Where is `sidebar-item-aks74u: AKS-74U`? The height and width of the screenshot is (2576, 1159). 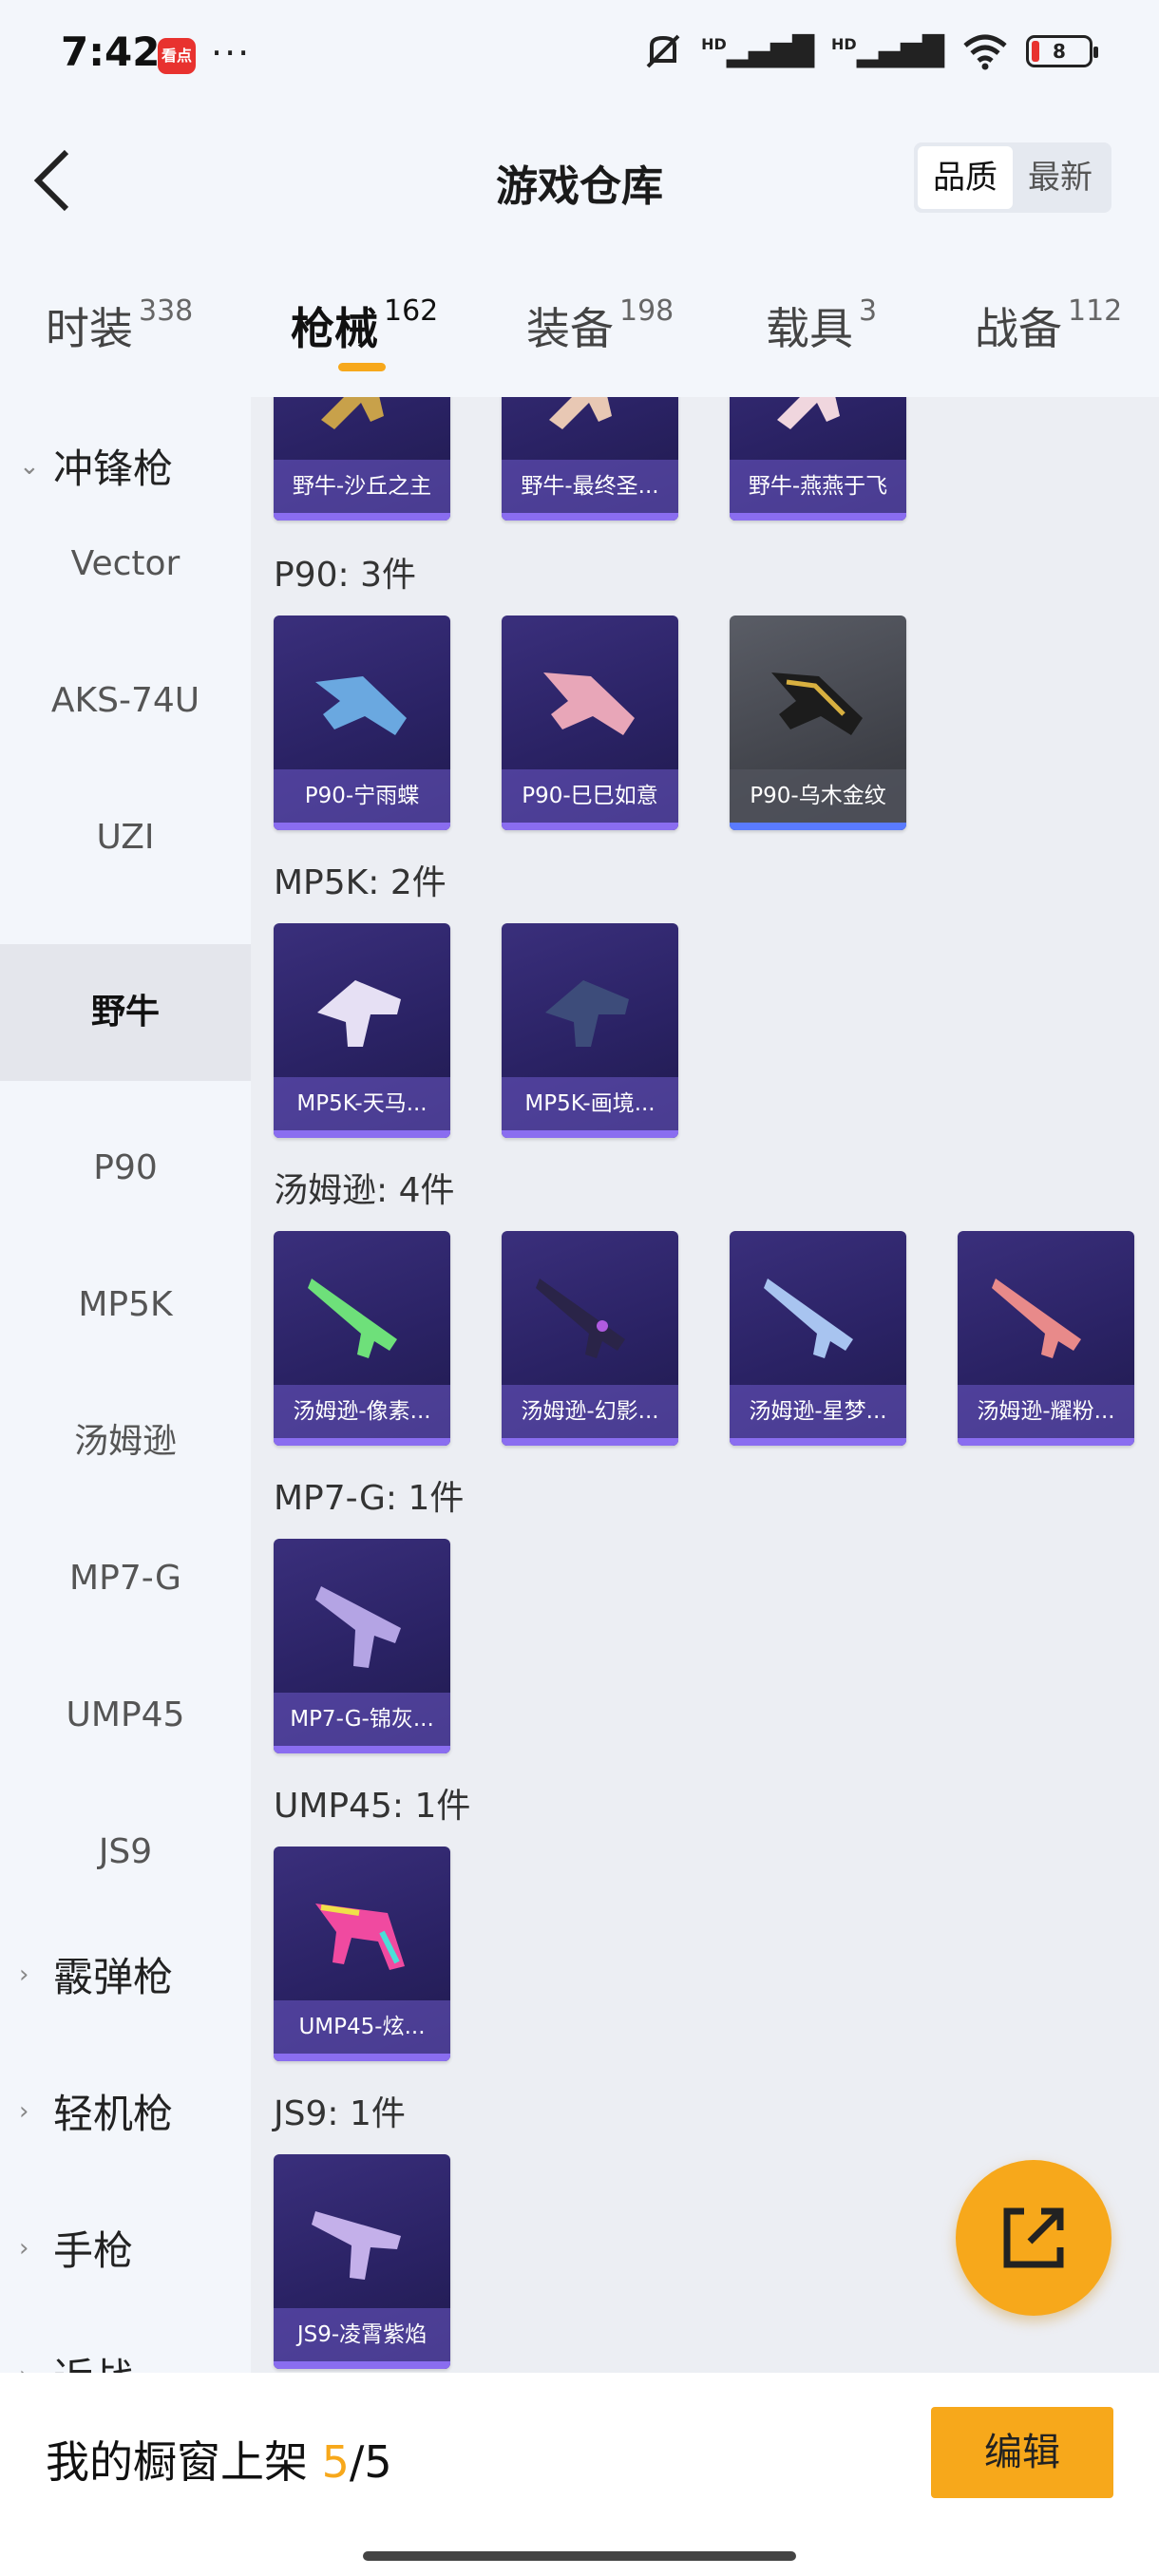 sidebar-item-aks74u: AKS-74U is located at coordinates (125, 700).